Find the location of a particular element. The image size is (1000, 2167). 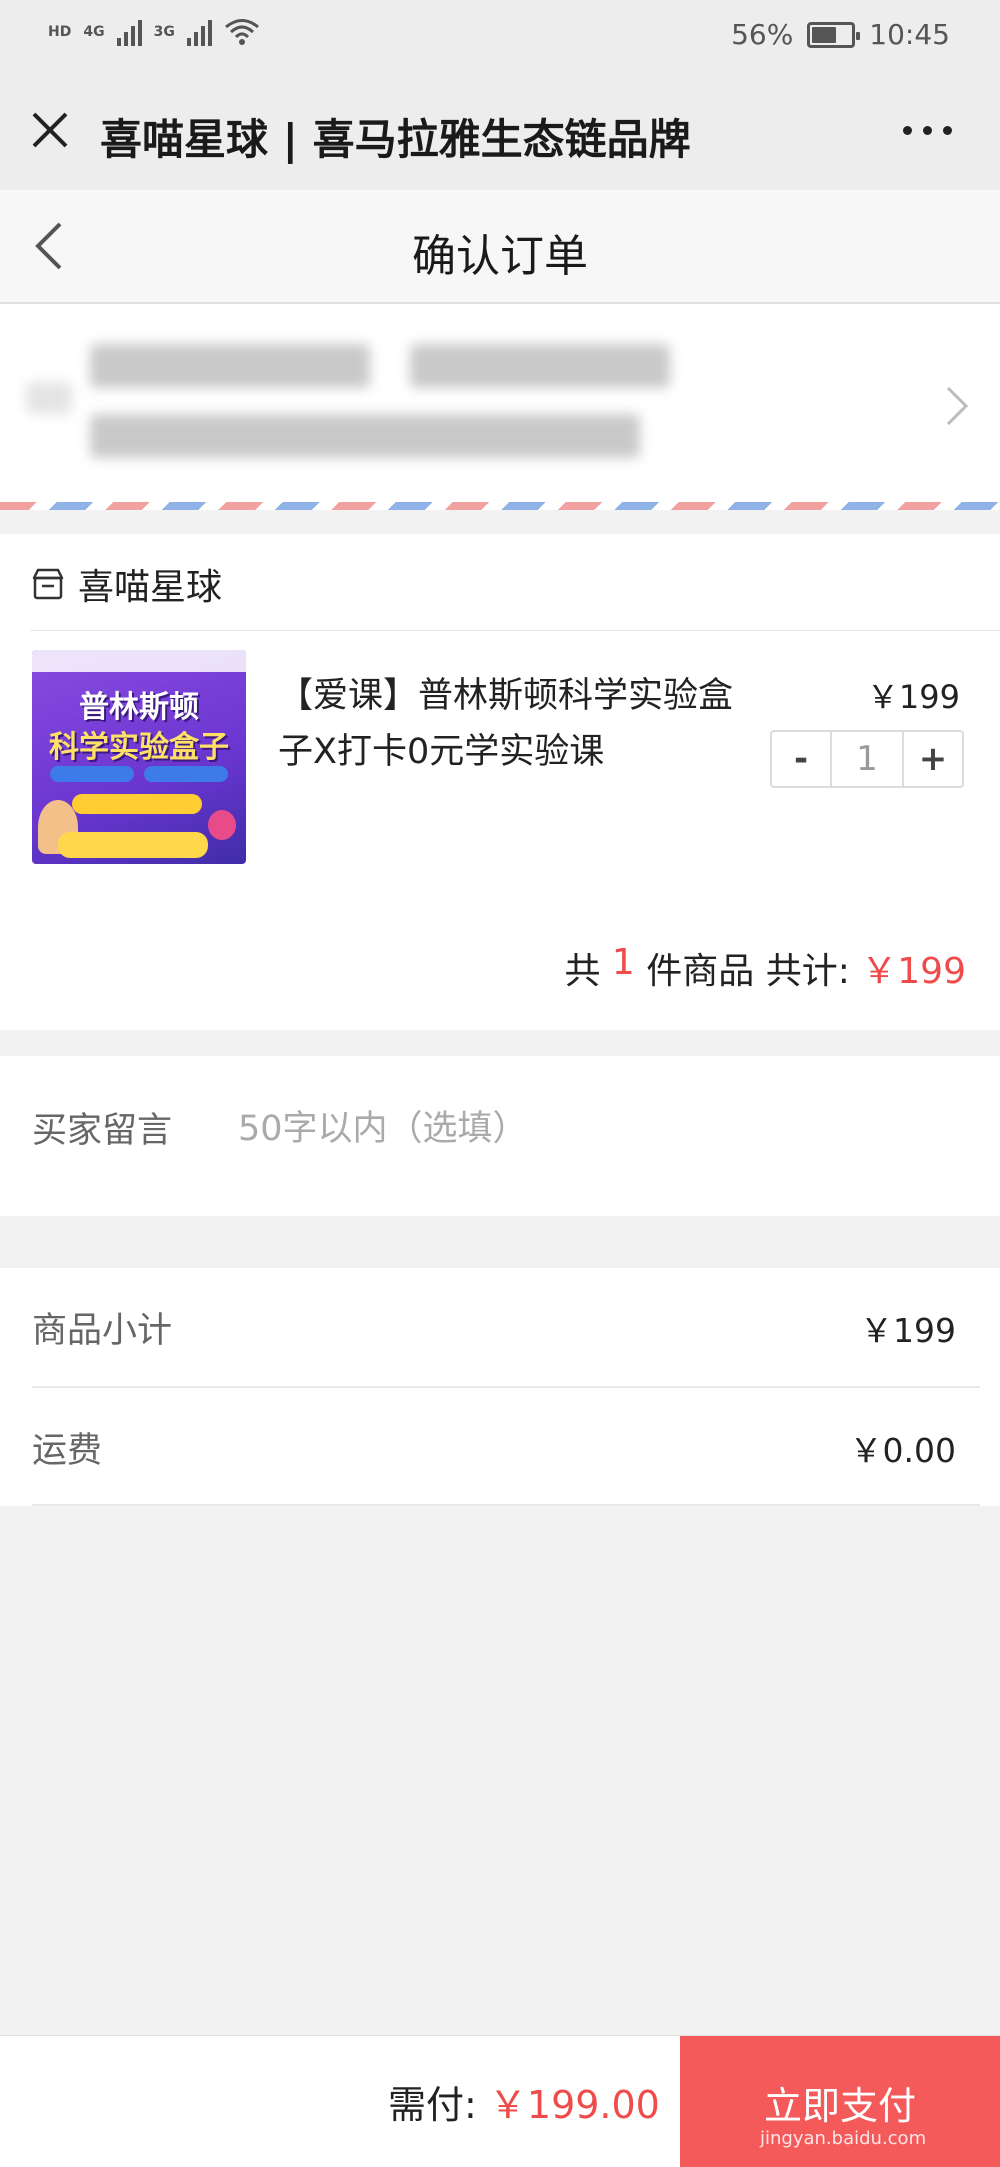

wifi-icon is located at coordinates (241, 32).